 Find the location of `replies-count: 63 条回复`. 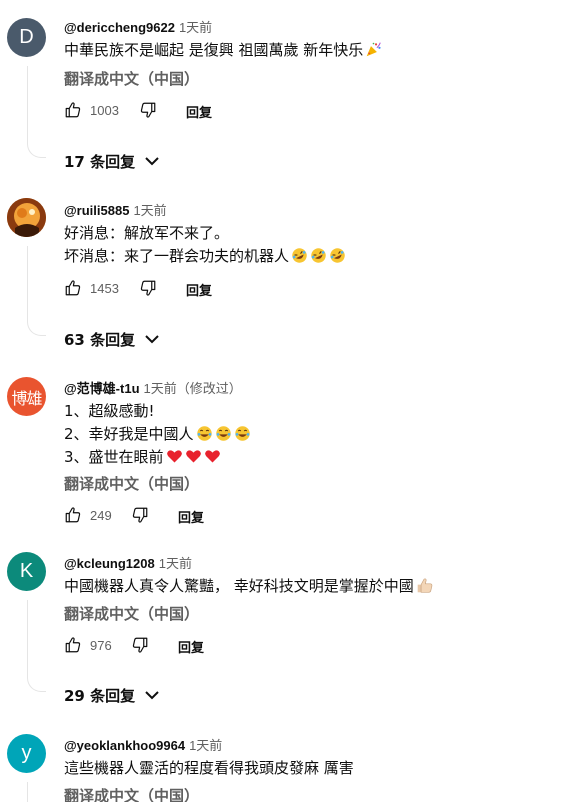

replies-count: 63 条回复 is located at coordinates (100, 340).